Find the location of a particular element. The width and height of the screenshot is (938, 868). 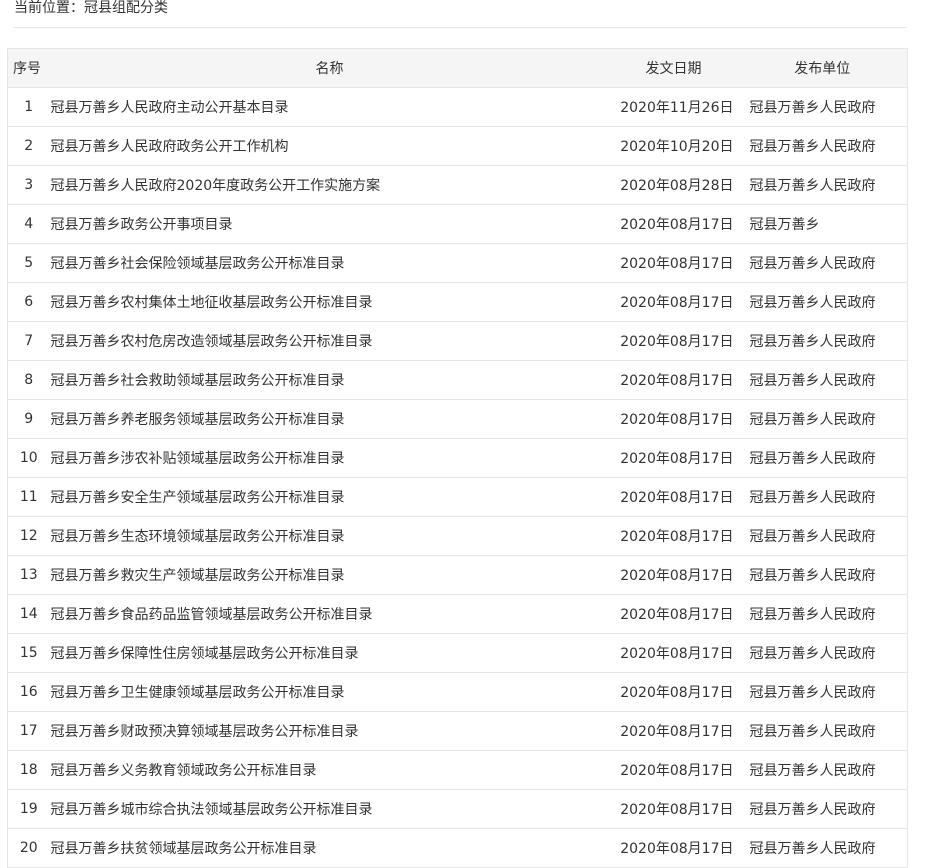

document-title-link: 冠县万善乡人民政府主动公开基本目录 is located at coordinates (170, 108).